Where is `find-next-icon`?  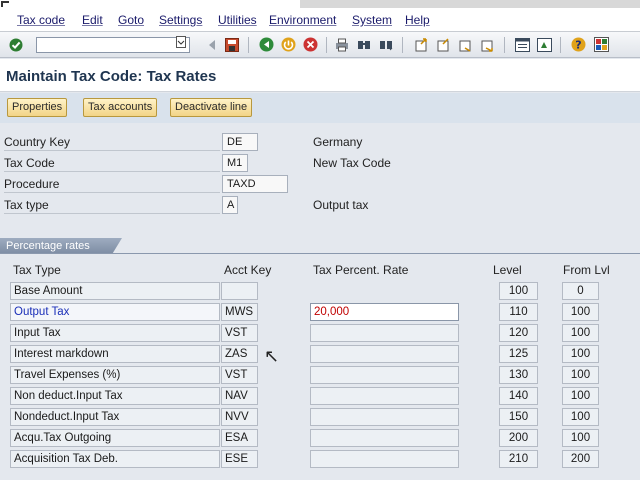
find-next-icon is located at coordinates (386, 44).